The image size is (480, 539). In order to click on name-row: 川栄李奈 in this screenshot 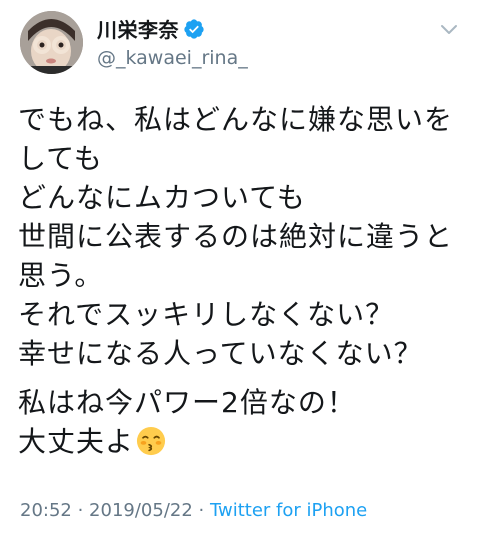, I will do `click(151, 28)`.